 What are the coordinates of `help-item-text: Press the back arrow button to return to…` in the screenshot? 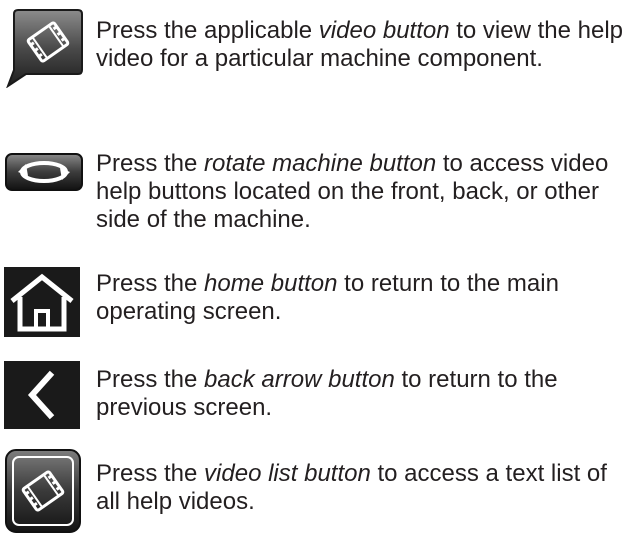 It's located at (366, 394).